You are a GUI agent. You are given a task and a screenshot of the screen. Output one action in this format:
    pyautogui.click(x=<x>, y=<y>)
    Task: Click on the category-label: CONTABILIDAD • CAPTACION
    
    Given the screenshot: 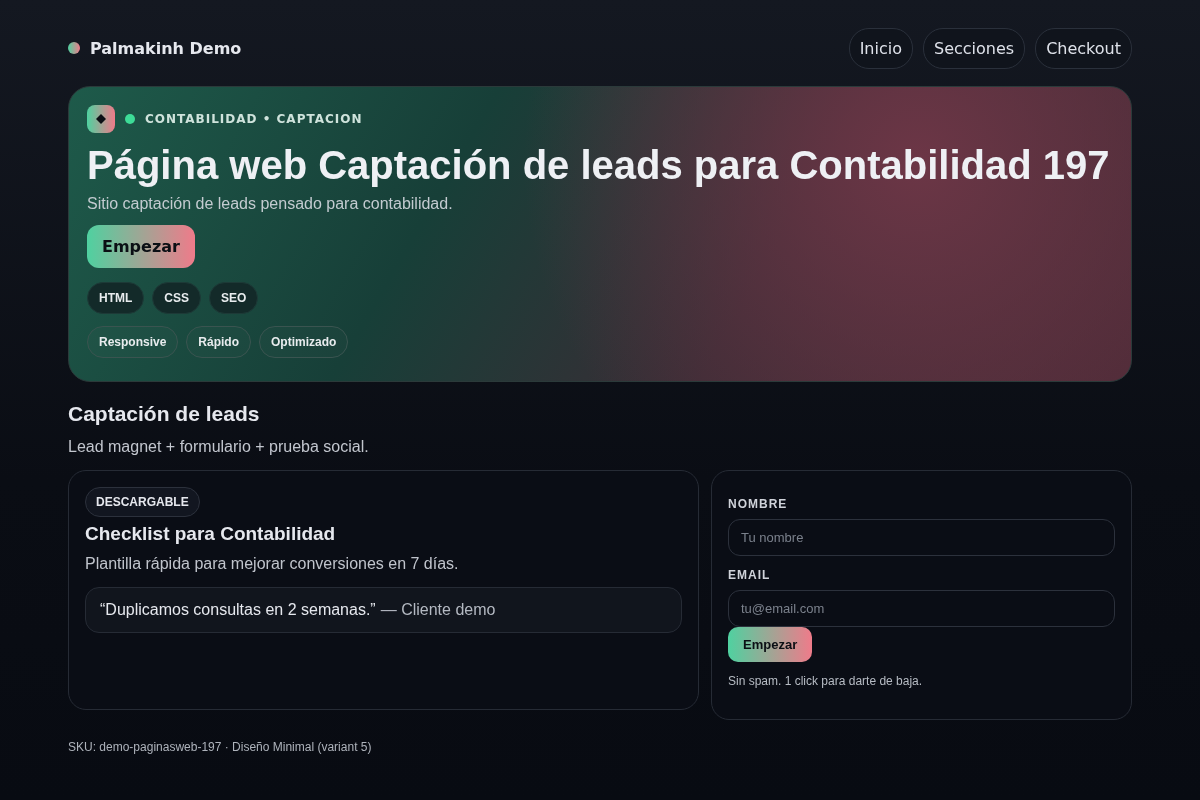 What is the action you would take?
    pyautogui.click(x=254, y=119)
    